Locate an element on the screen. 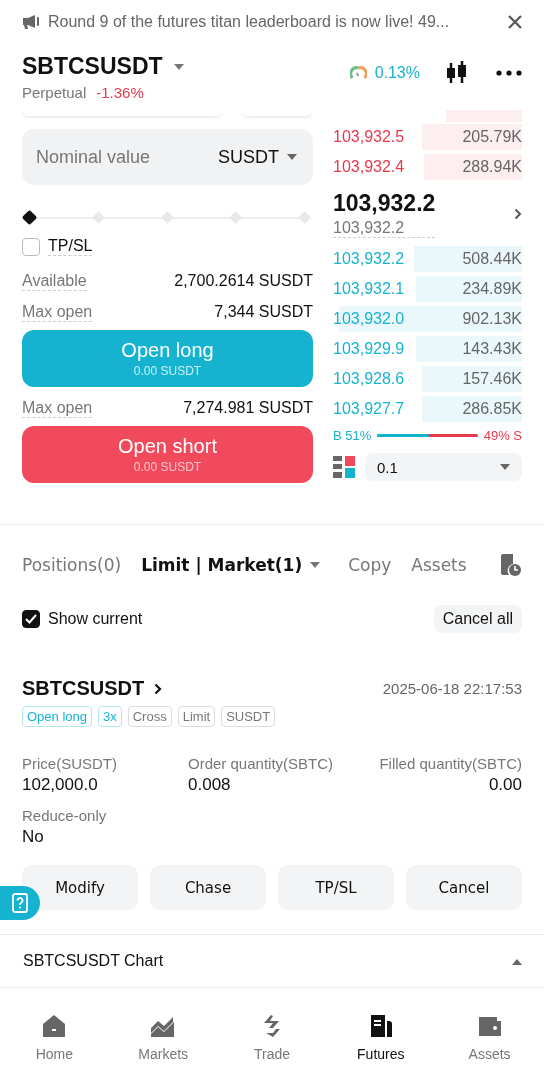  price-change: -1.36% is located at coordinates (120, 92).